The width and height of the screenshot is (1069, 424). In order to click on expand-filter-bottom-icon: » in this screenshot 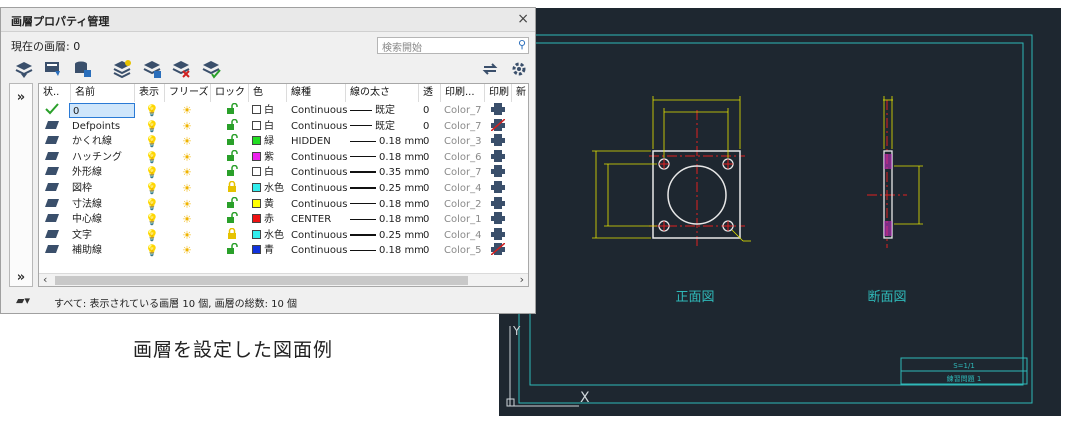, I will do `click(21, 277)`.